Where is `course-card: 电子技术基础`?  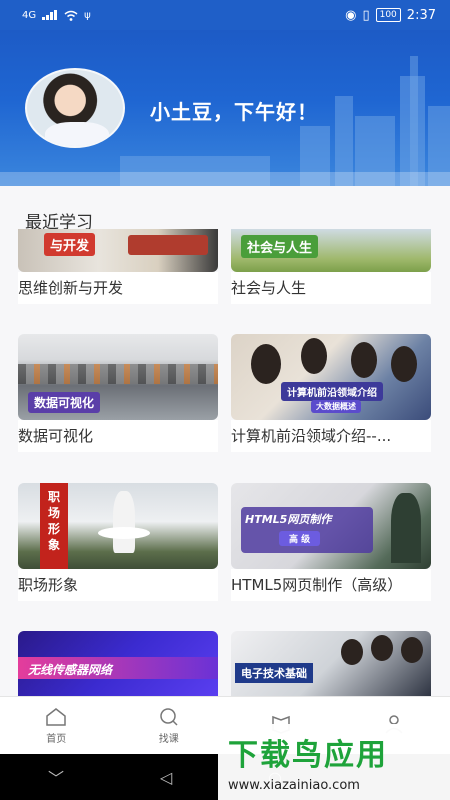
course-card: 电子技术基础 is located at coordinates (331, 663).